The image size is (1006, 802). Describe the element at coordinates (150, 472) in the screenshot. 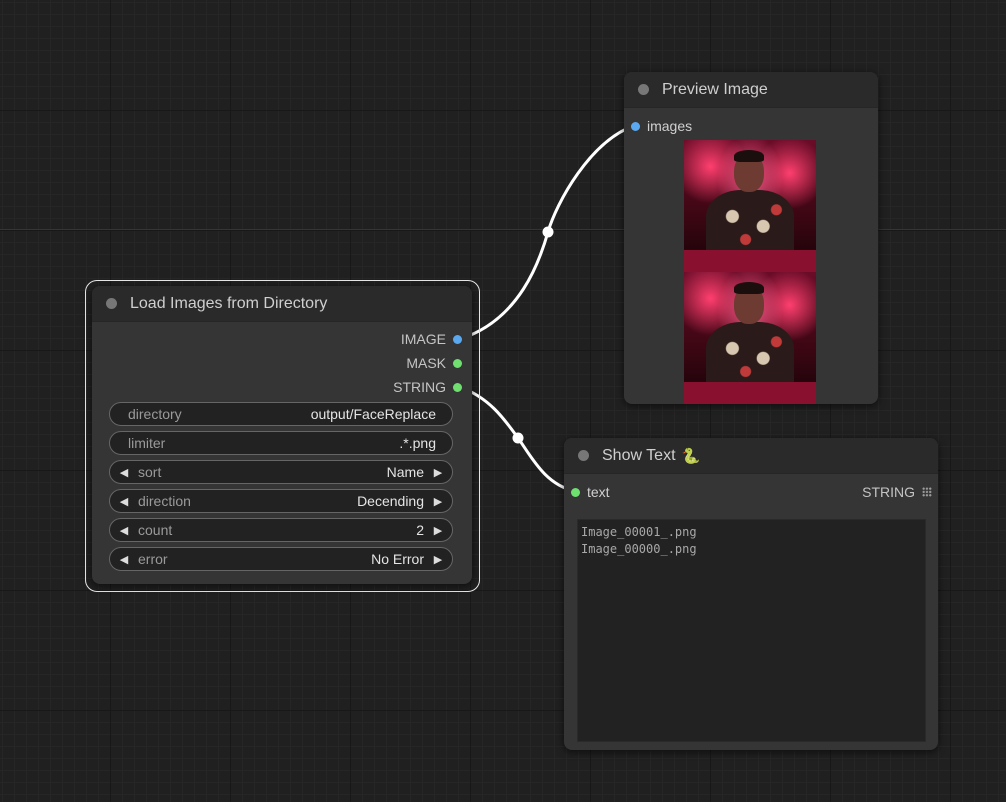

I see `widget-label: sort` at that location.